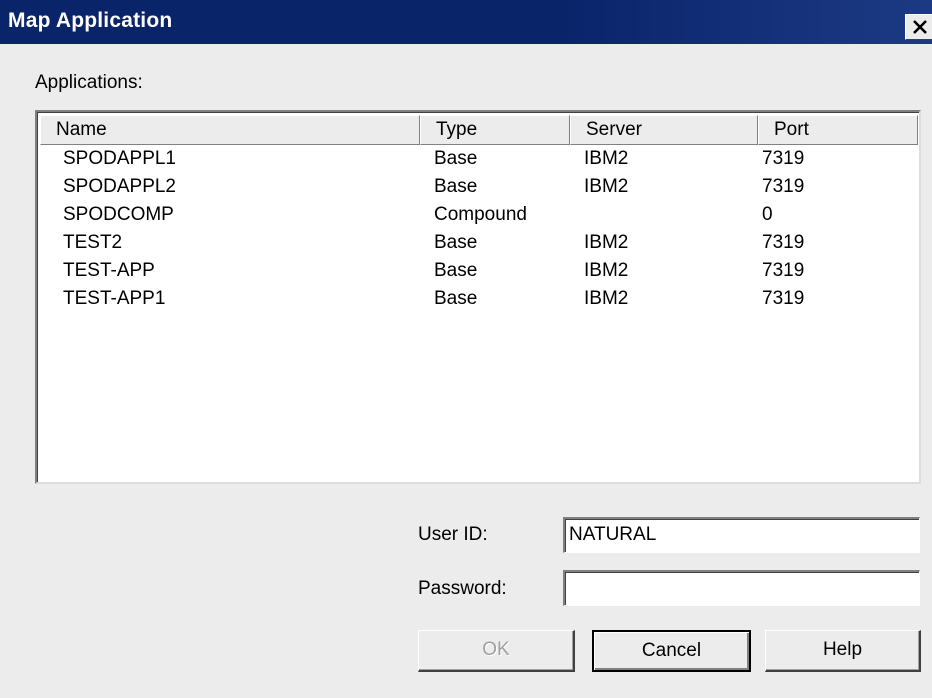 The width and height of the screenshot is (932, 698). Describe the element at coordinates (767, 214) in the screenshot. I see `cell-port: 0` at that location.